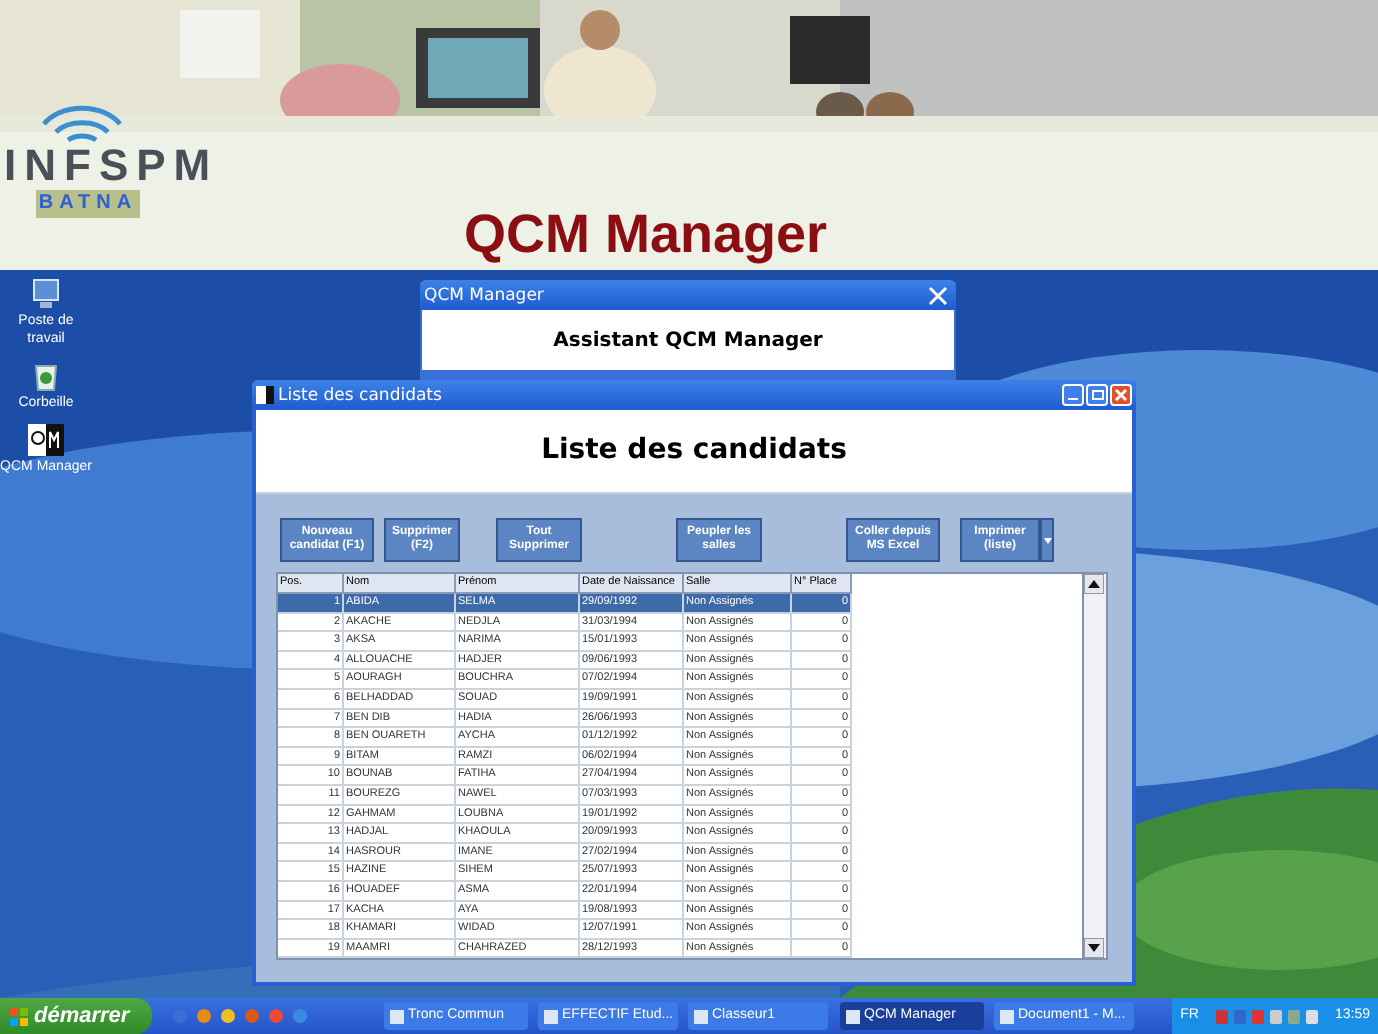 The image size is (1378, 1034). Describe the element at coordinates (688, 341) in the screenshot. I see `wizard-heading: Assistant QCM Manager` at that location.